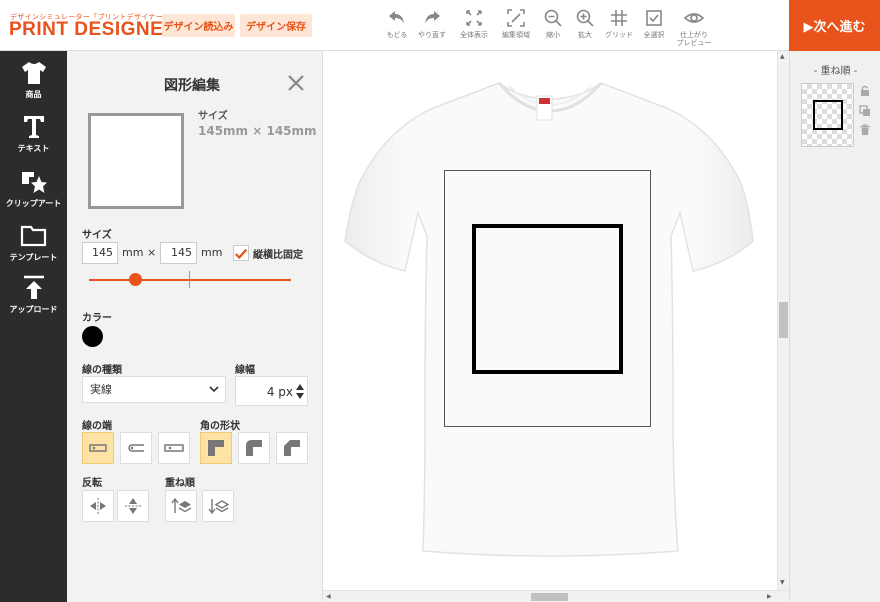 Image resolution: width=880 pixels, height=602 pixels. Describe the element at coordinates (328, 596) in the screenshot. I see `scroll-left-icon: ◀` at that location.